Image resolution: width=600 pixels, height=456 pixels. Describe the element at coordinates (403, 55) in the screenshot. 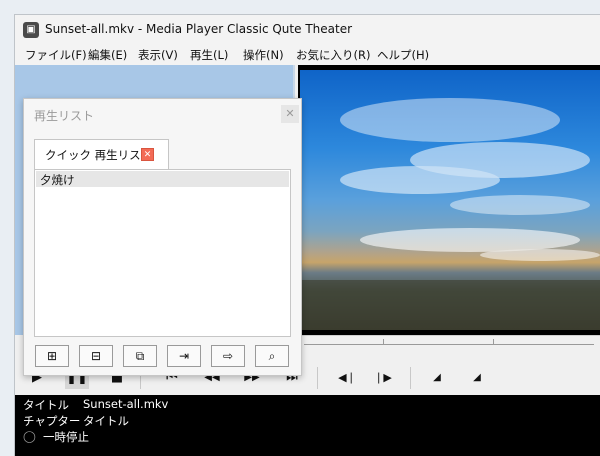

I see `menu-help: ヘルプ(H)` at that location.